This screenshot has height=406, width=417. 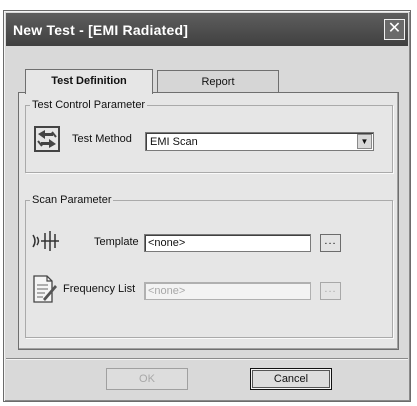 What do you see at coordinates (47, 139) in the screenshot?
I see `recycle-arrows-icon` at bounding box center [47, 139].